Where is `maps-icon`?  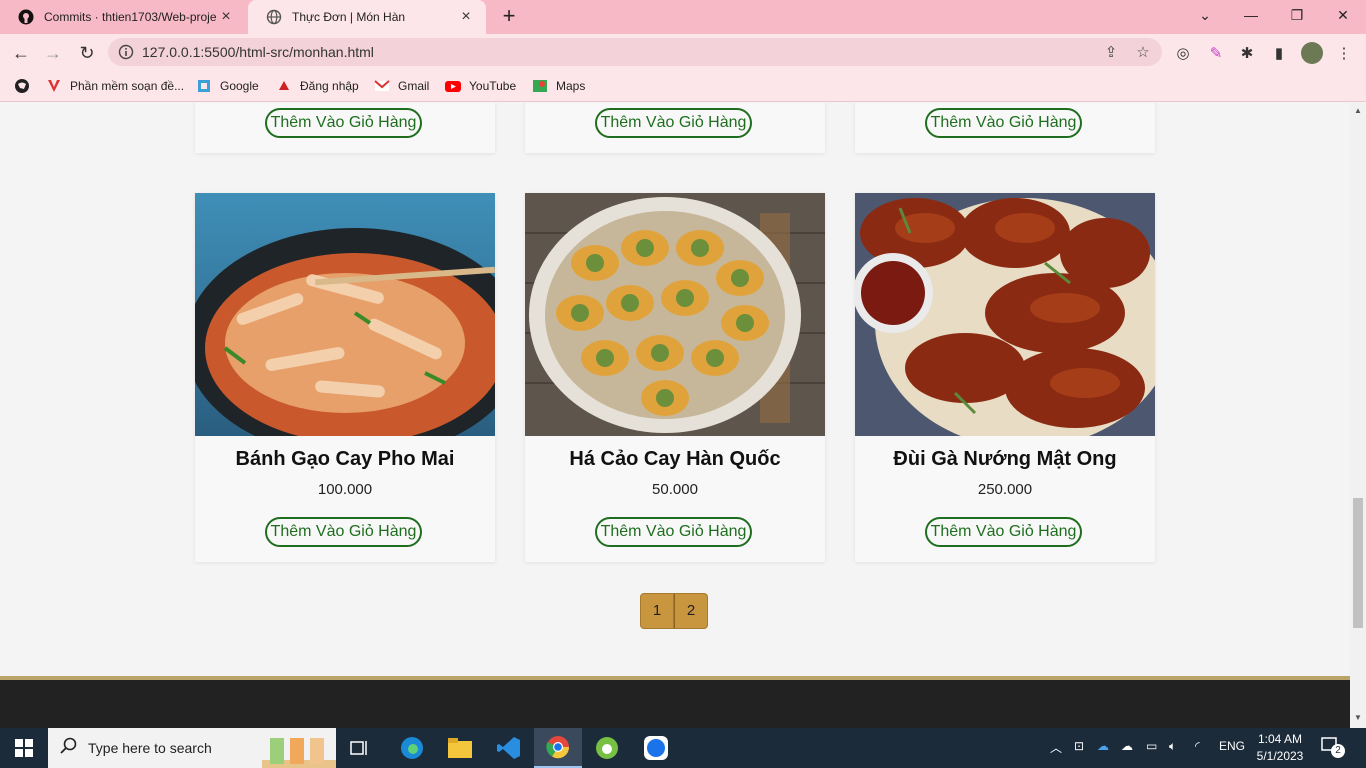
maps-icon is located at coordinates (540, 86).